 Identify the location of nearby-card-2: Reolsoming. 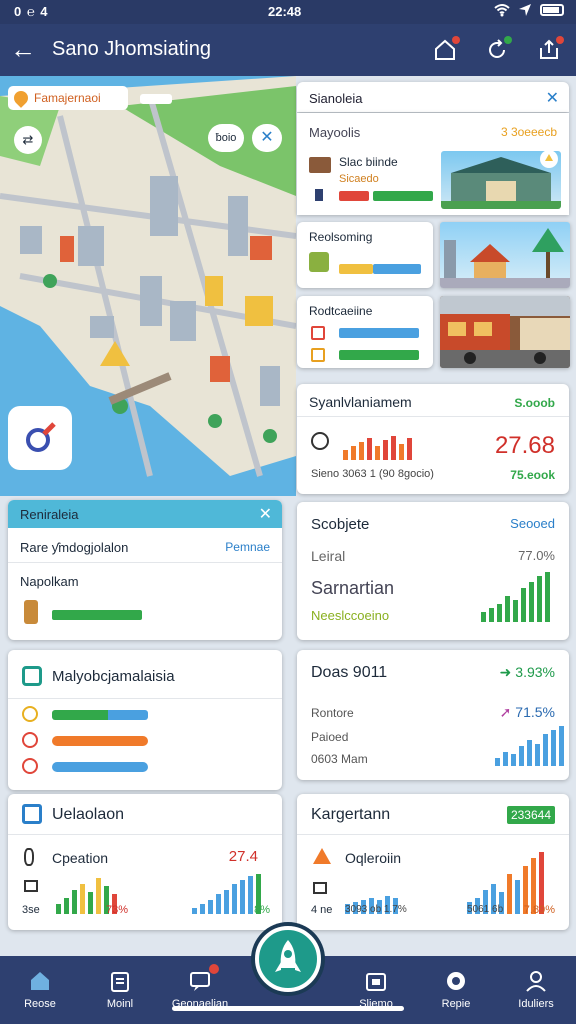
(365, 255).